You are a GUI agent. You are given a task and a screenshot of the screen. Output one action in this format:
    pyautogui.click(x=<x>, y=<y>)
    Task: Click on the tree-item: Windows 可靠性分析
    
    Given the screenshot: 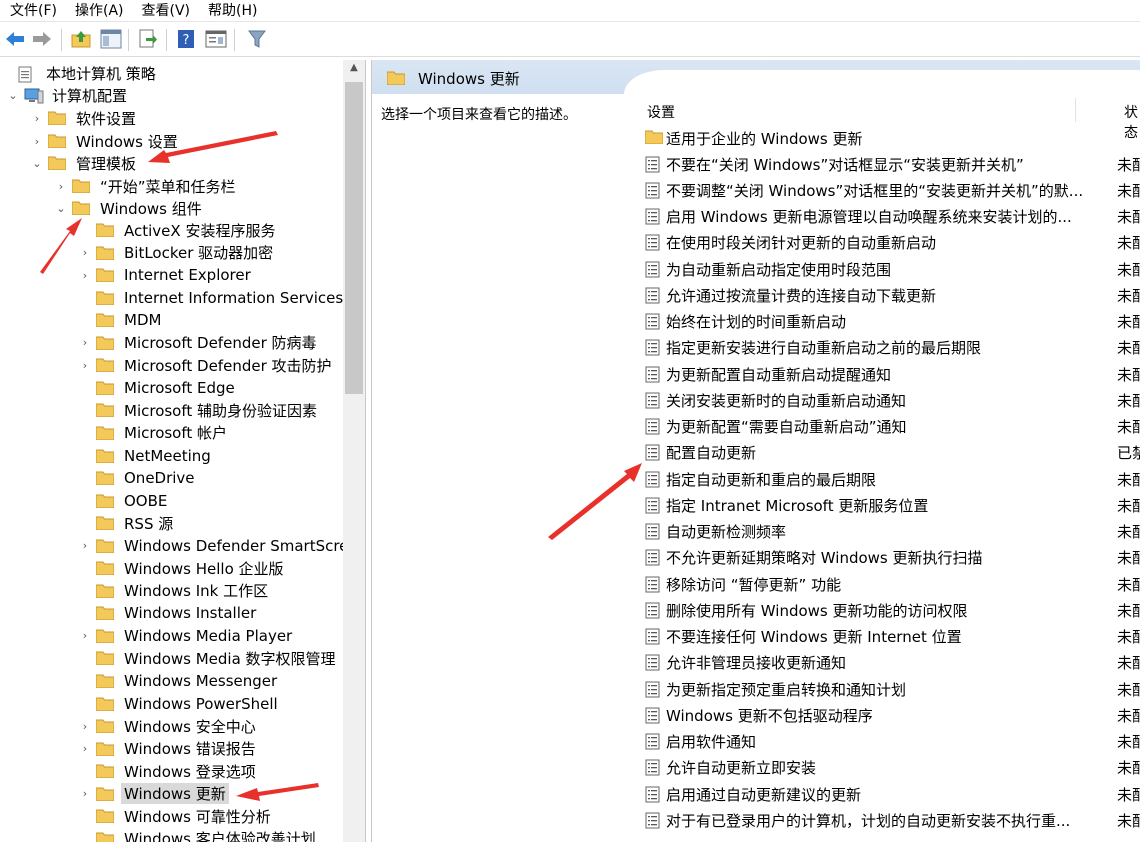 What is the action you would take?
    pyautogui.click(x=176, y=816)
    